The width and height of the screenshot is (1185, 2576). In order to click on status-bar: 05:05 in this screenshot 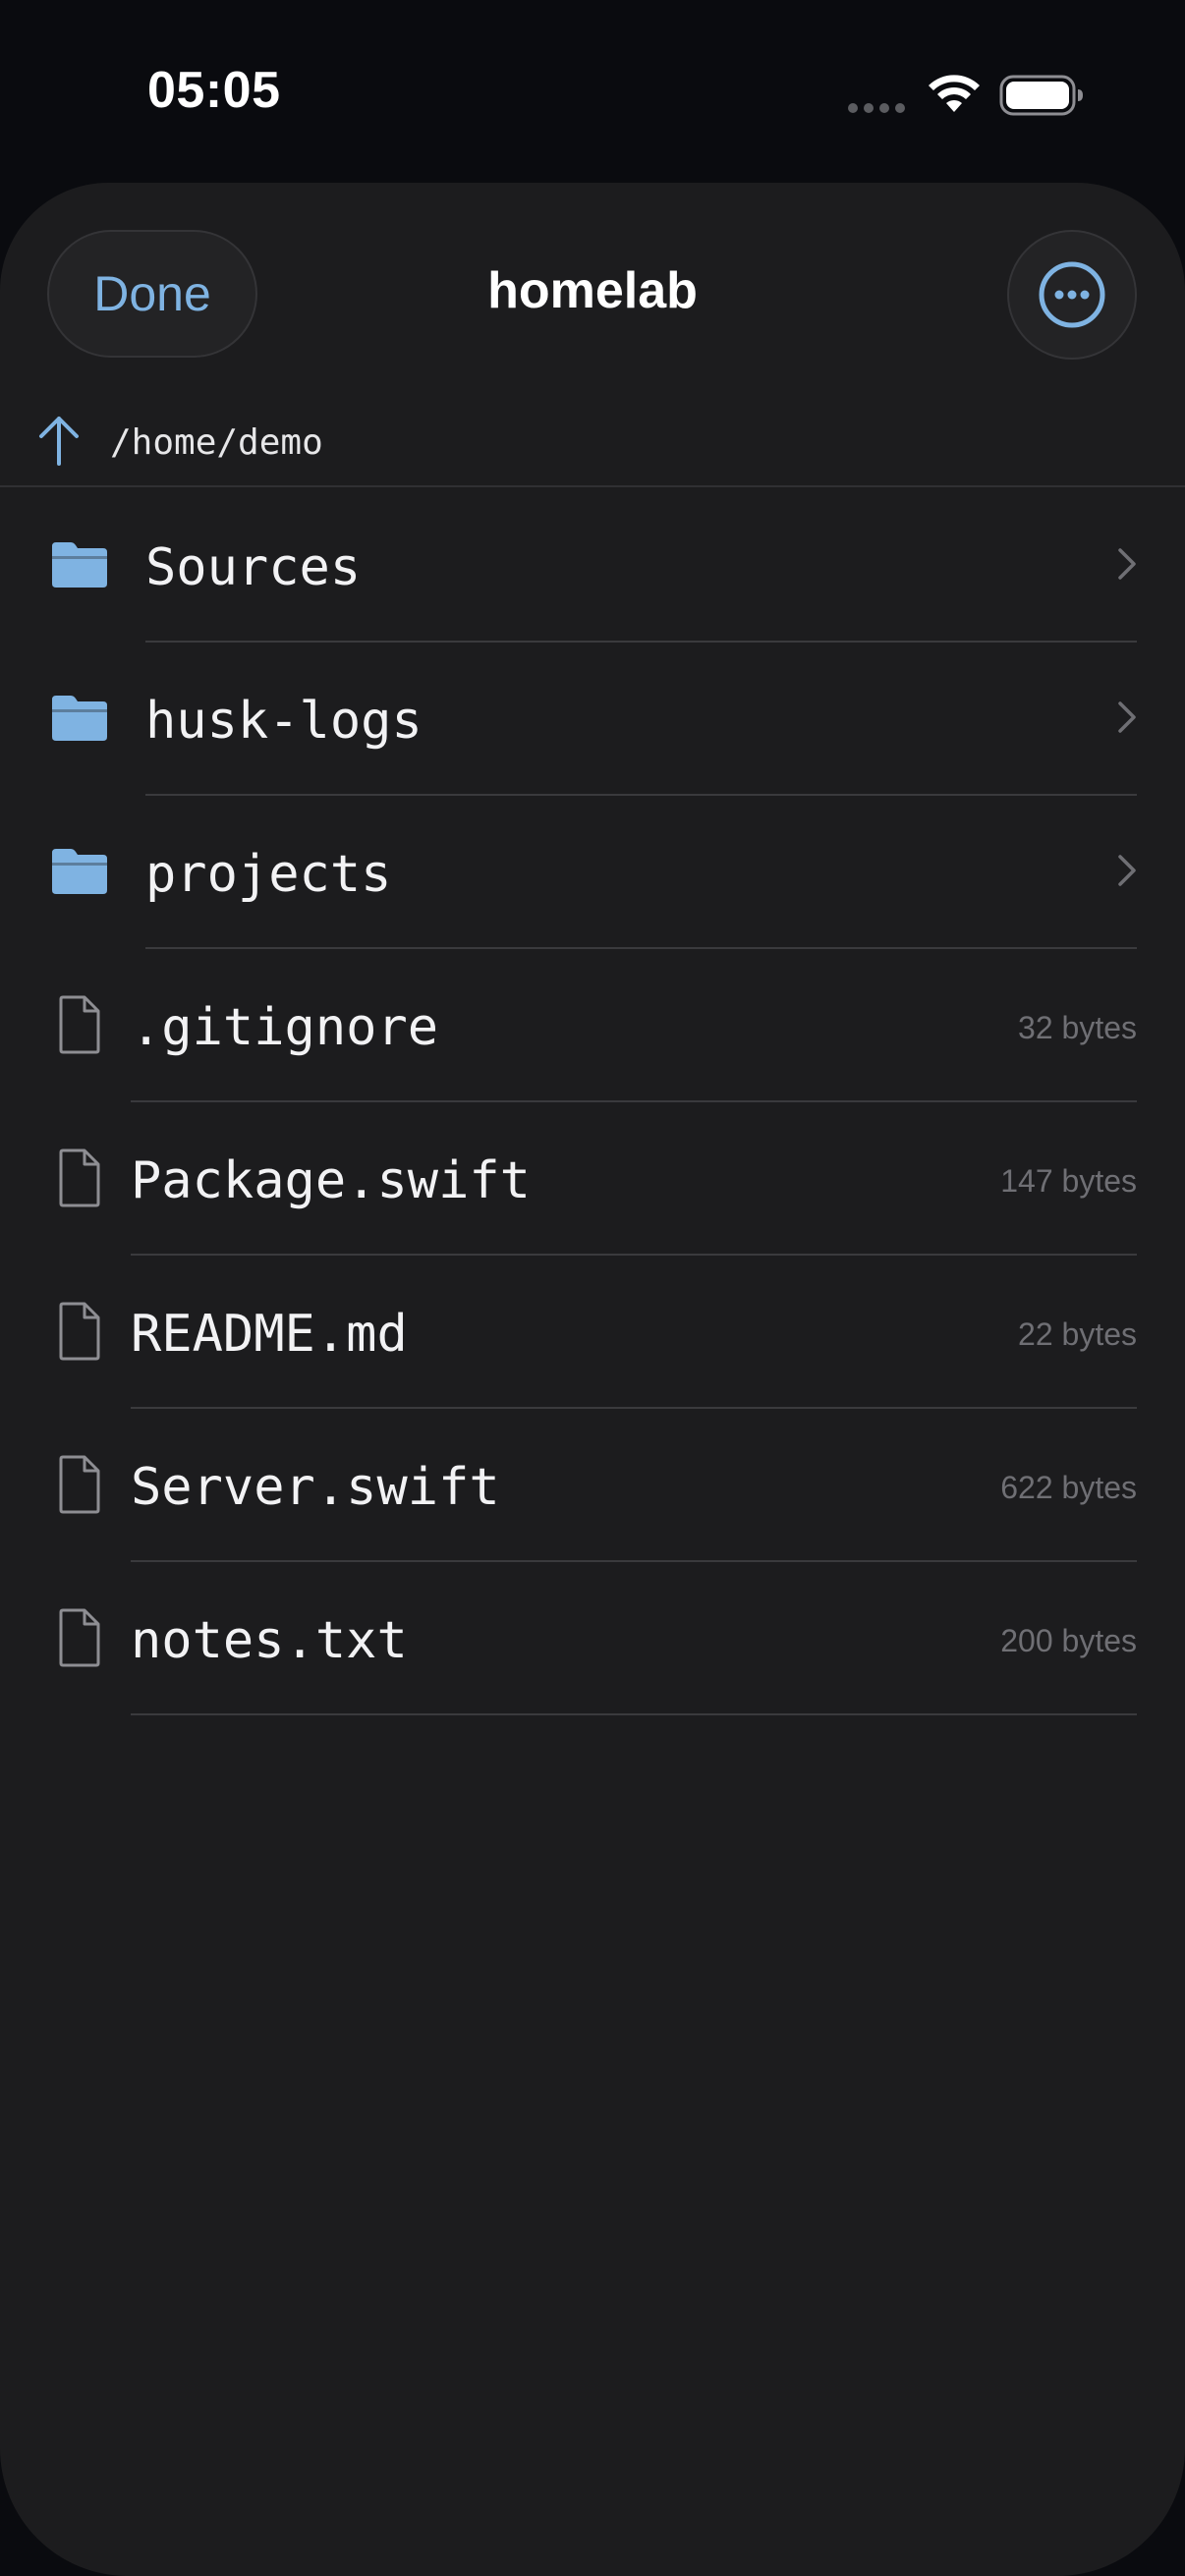, I will do `click(592, 93)`.